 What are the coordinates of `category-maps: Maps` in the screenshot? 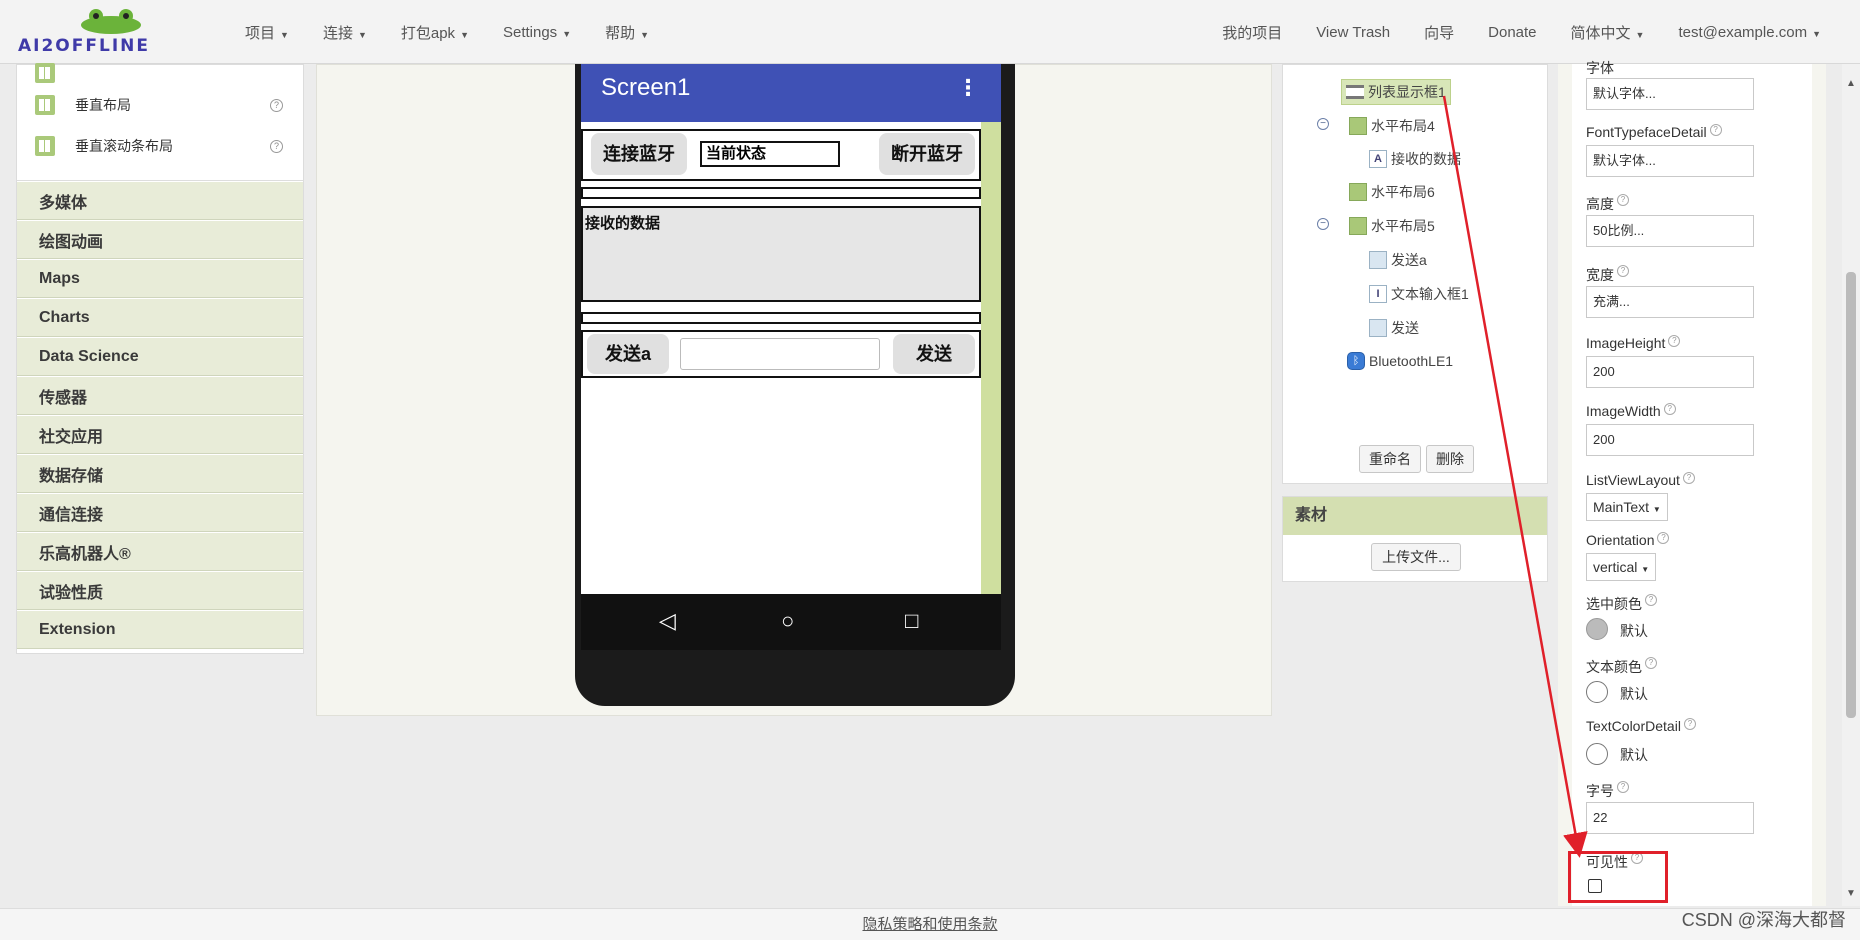 It's located at (160, 278).